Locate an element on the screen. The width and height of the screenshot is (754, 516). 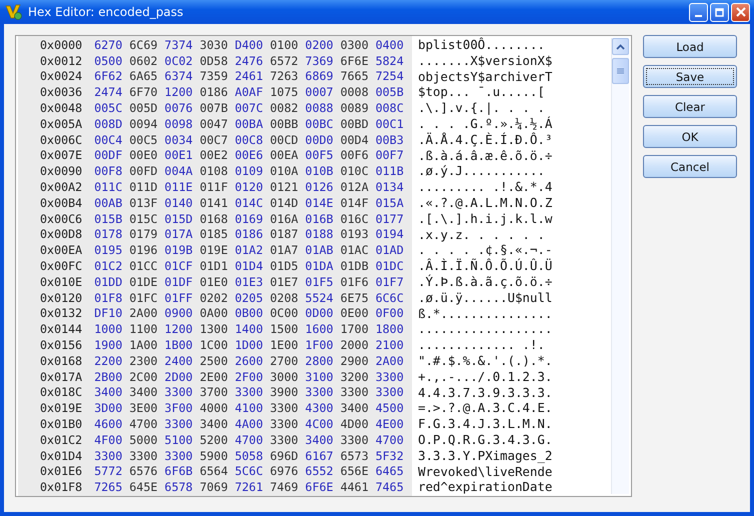
ascii-text: objectsY$archiverT is located at coordinates (486, 76).